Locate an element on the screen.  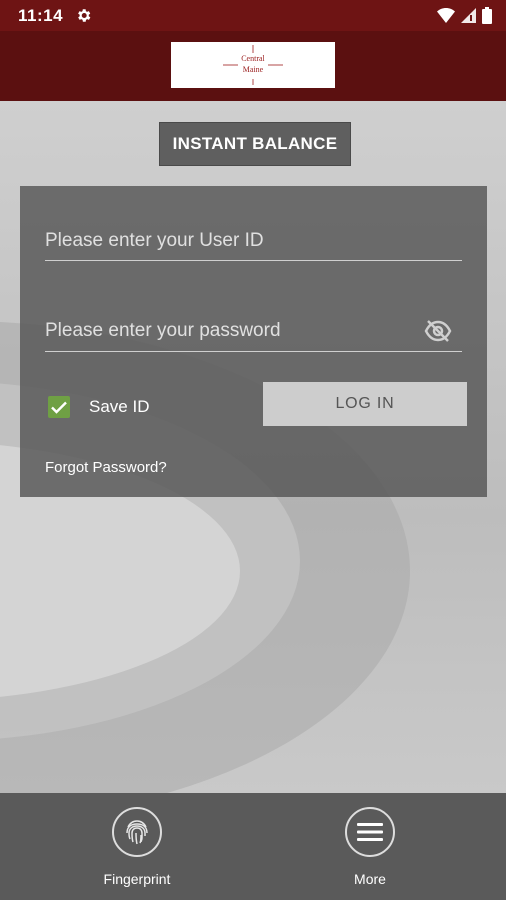
user-id-field is located at coordinates (253, 245).